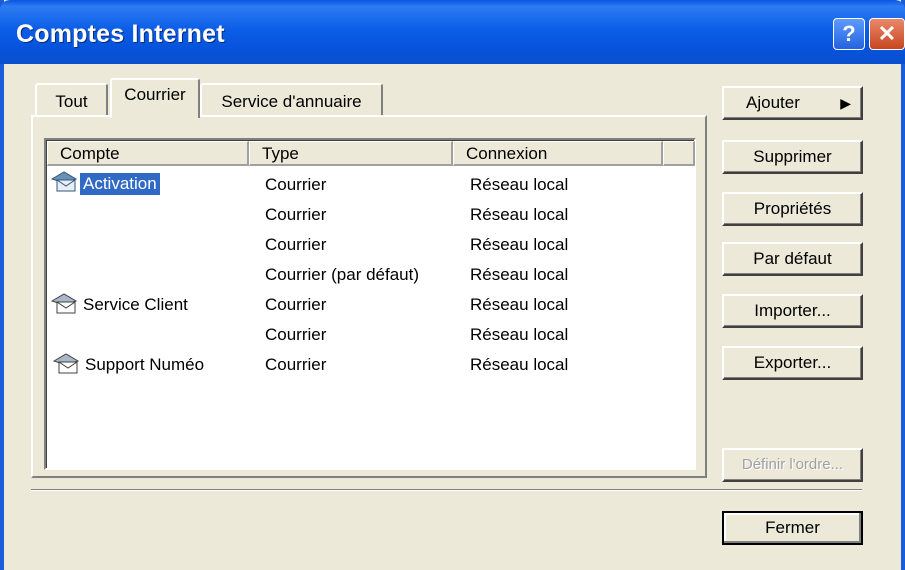  What do you see at coordinates (558, 153) in the screenshot?
I see `column-header-connexion: Connexion` at bounding box center [558, 153].